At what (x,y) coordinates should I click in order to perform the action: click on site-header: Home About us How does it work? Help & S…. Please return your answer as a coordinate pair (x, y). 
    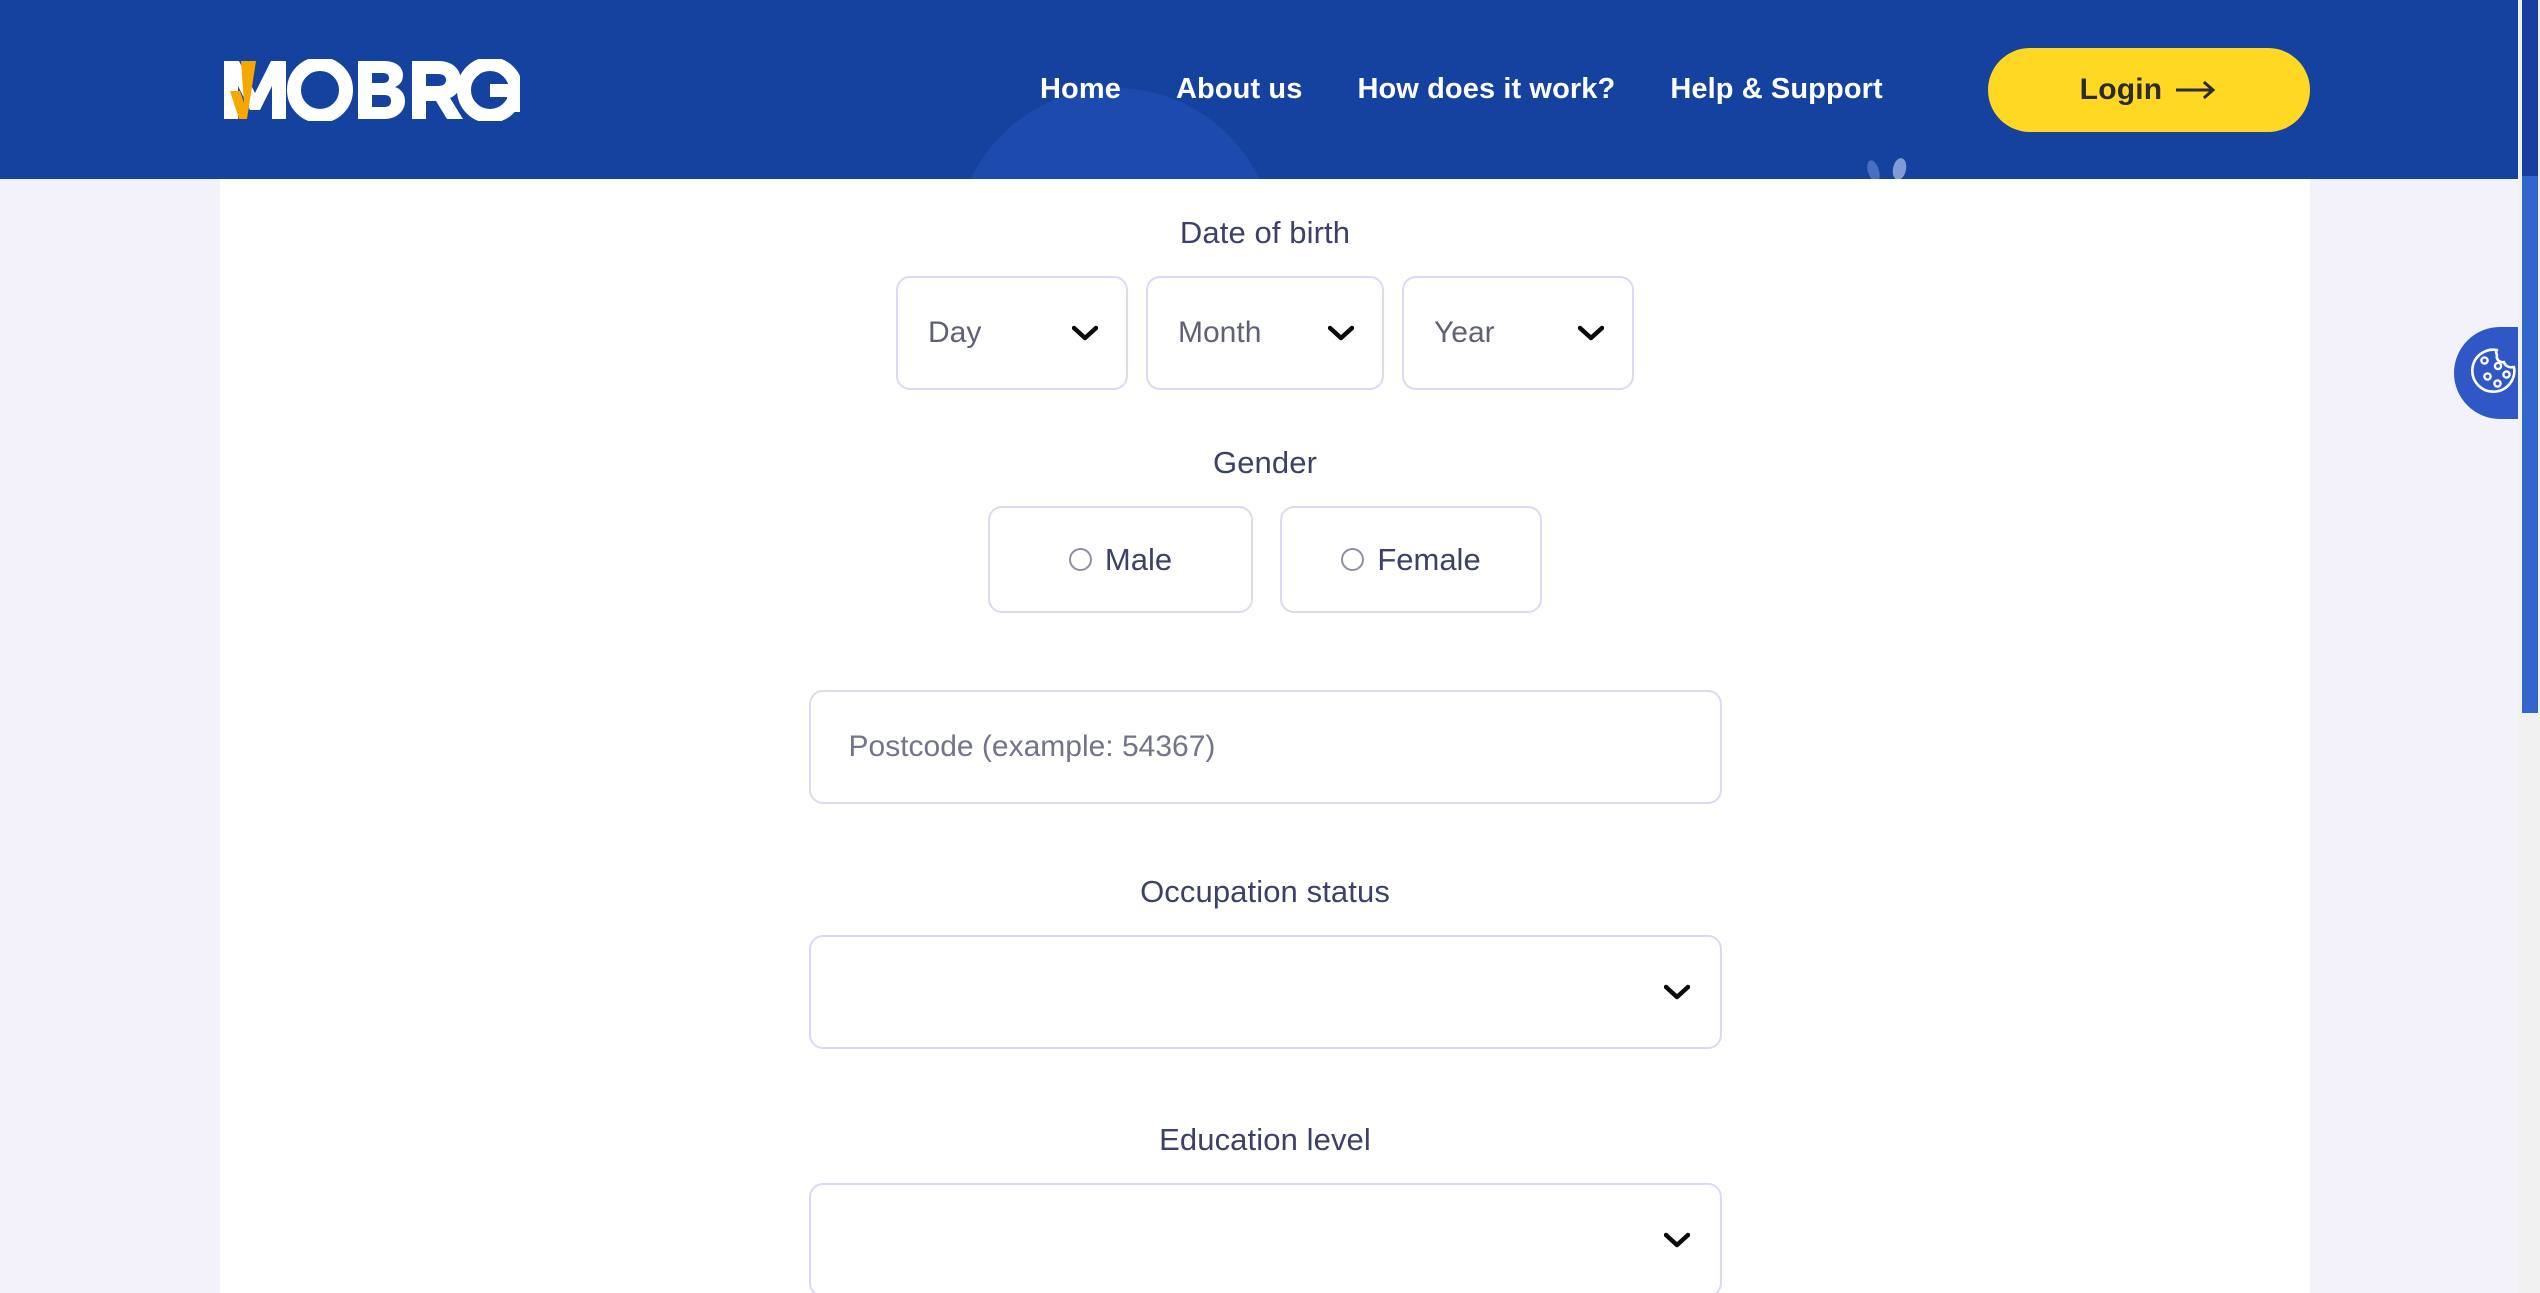
    Looking at the image, I should click on (1270, 89).